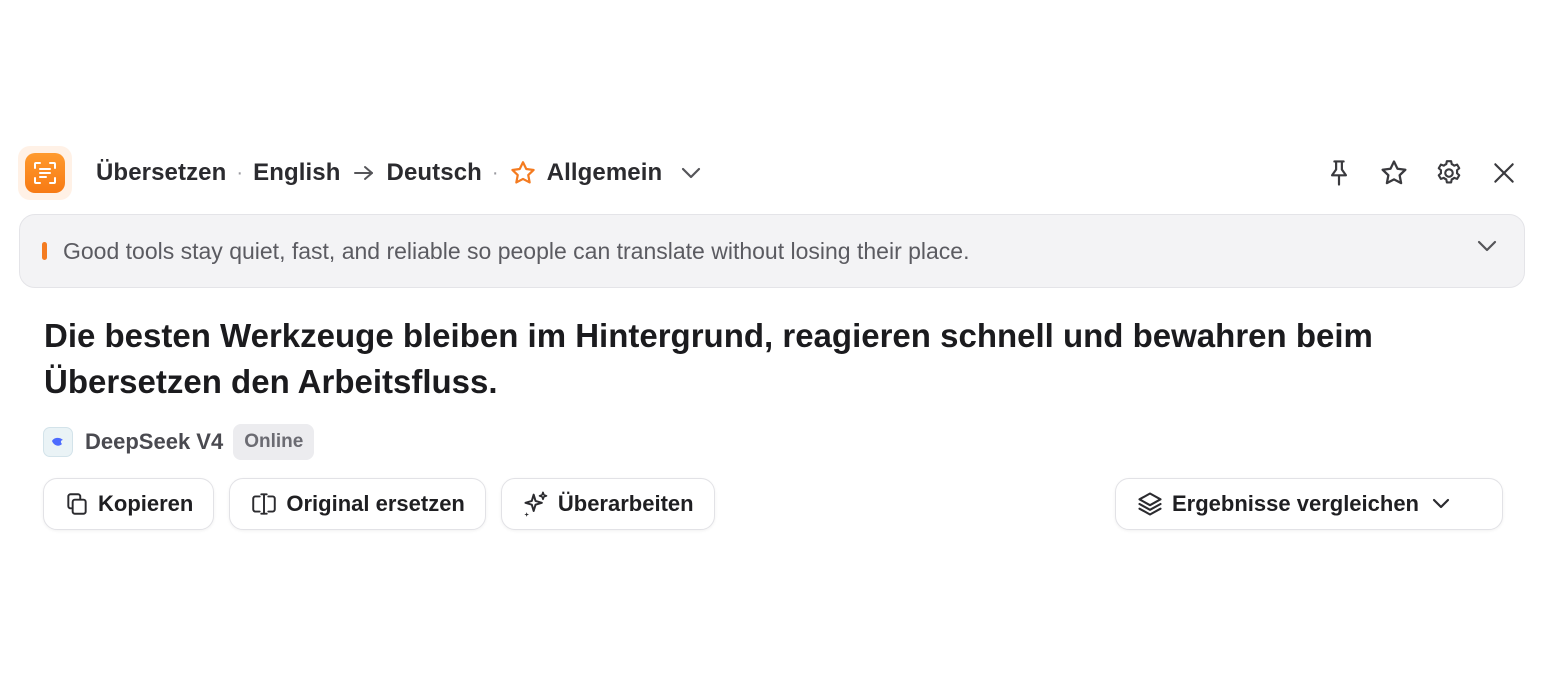 This screenshot has width=1545, height=693. Describe the element at coordinates (1295, 503) in the screenshot. I see `compare-results-label: Ergebnisse vergleichen` at that location.